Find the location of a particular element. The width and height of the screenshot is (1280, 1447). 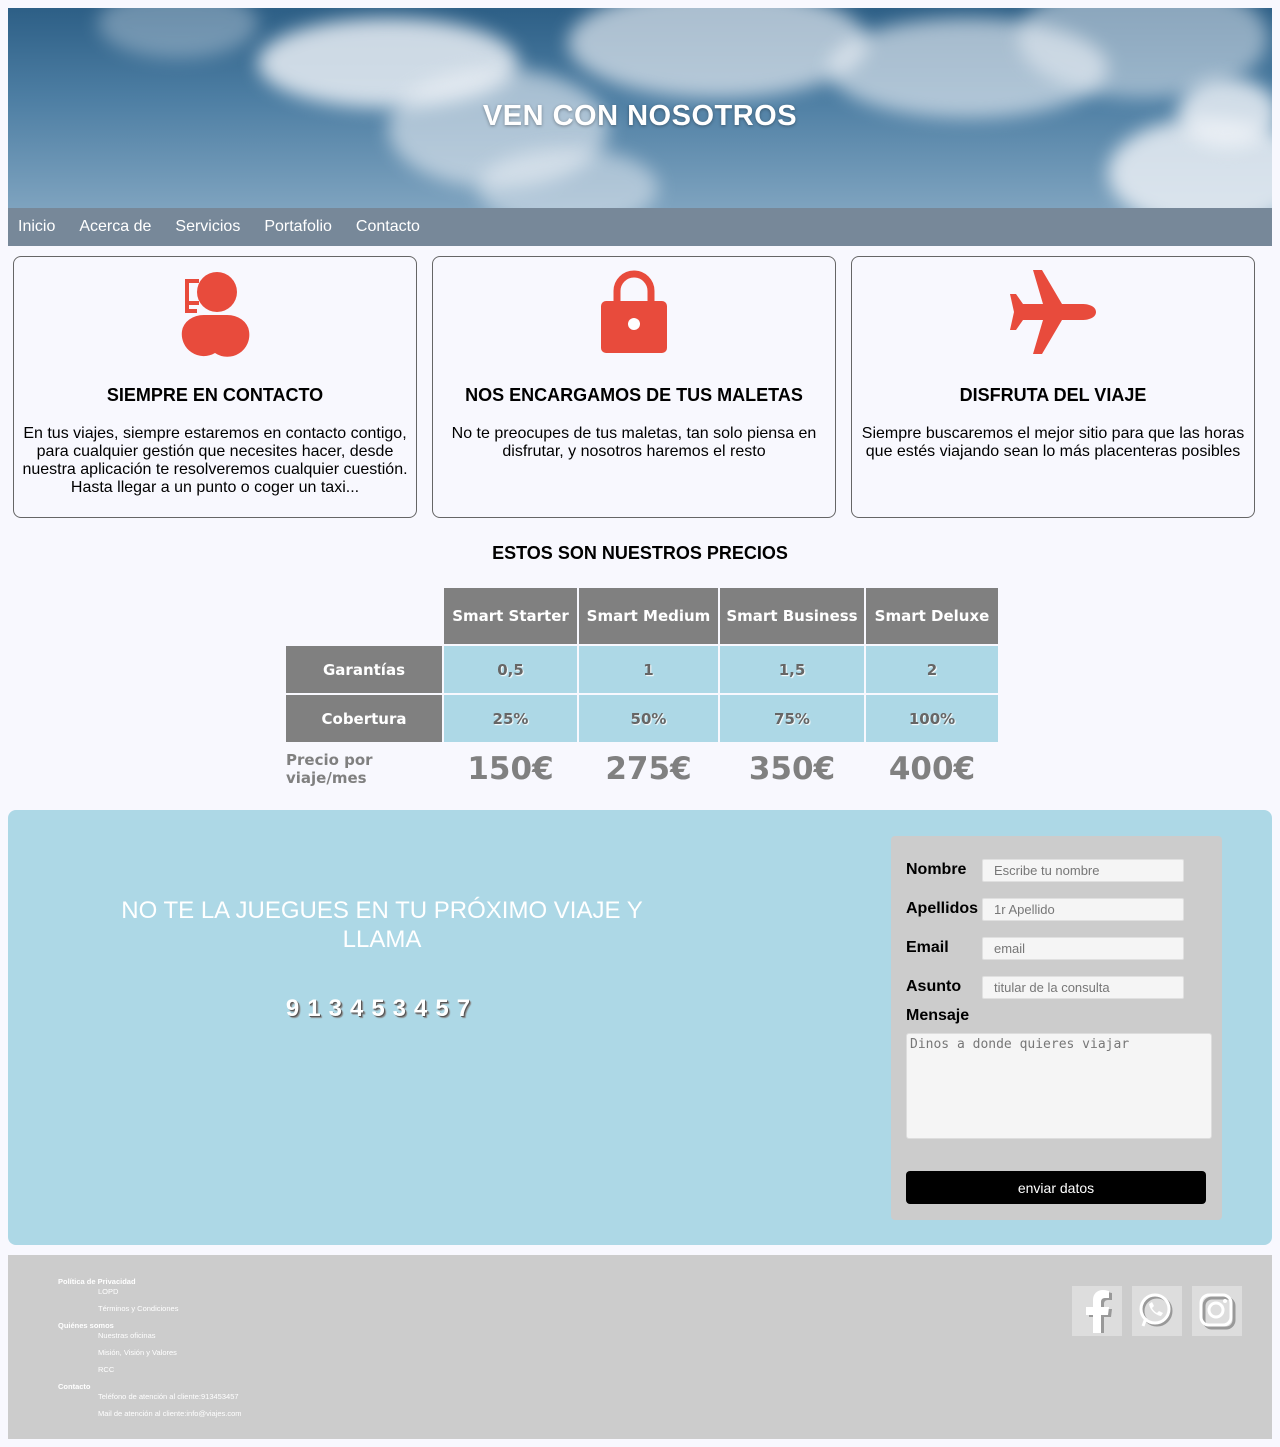

nav-item-inicio: Inicio is located at coordinates (36, 227).